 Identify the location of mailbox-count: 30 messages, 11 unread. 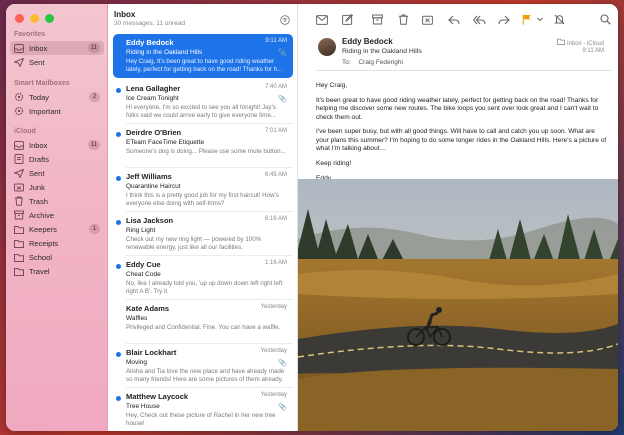
(150, 23).